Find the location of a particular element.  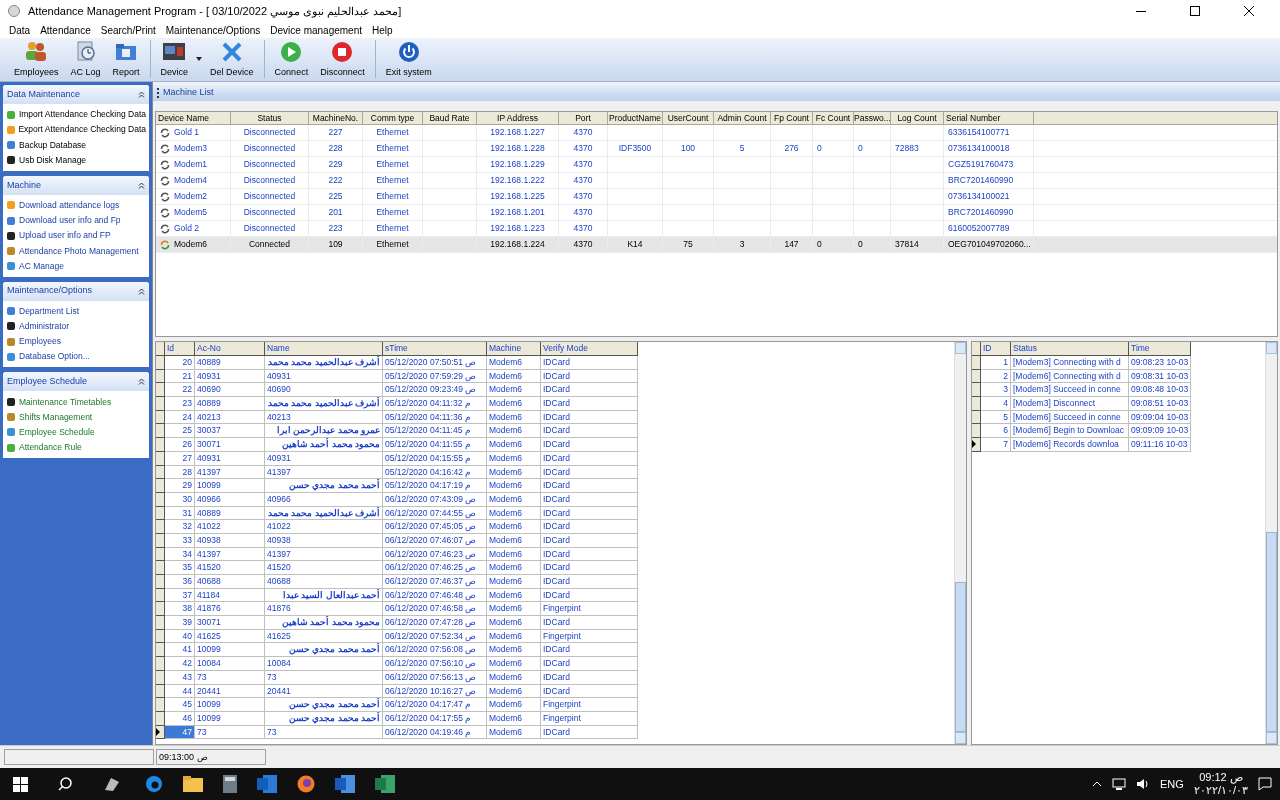

column-header: IP Address is located at coordinates (518, 118).